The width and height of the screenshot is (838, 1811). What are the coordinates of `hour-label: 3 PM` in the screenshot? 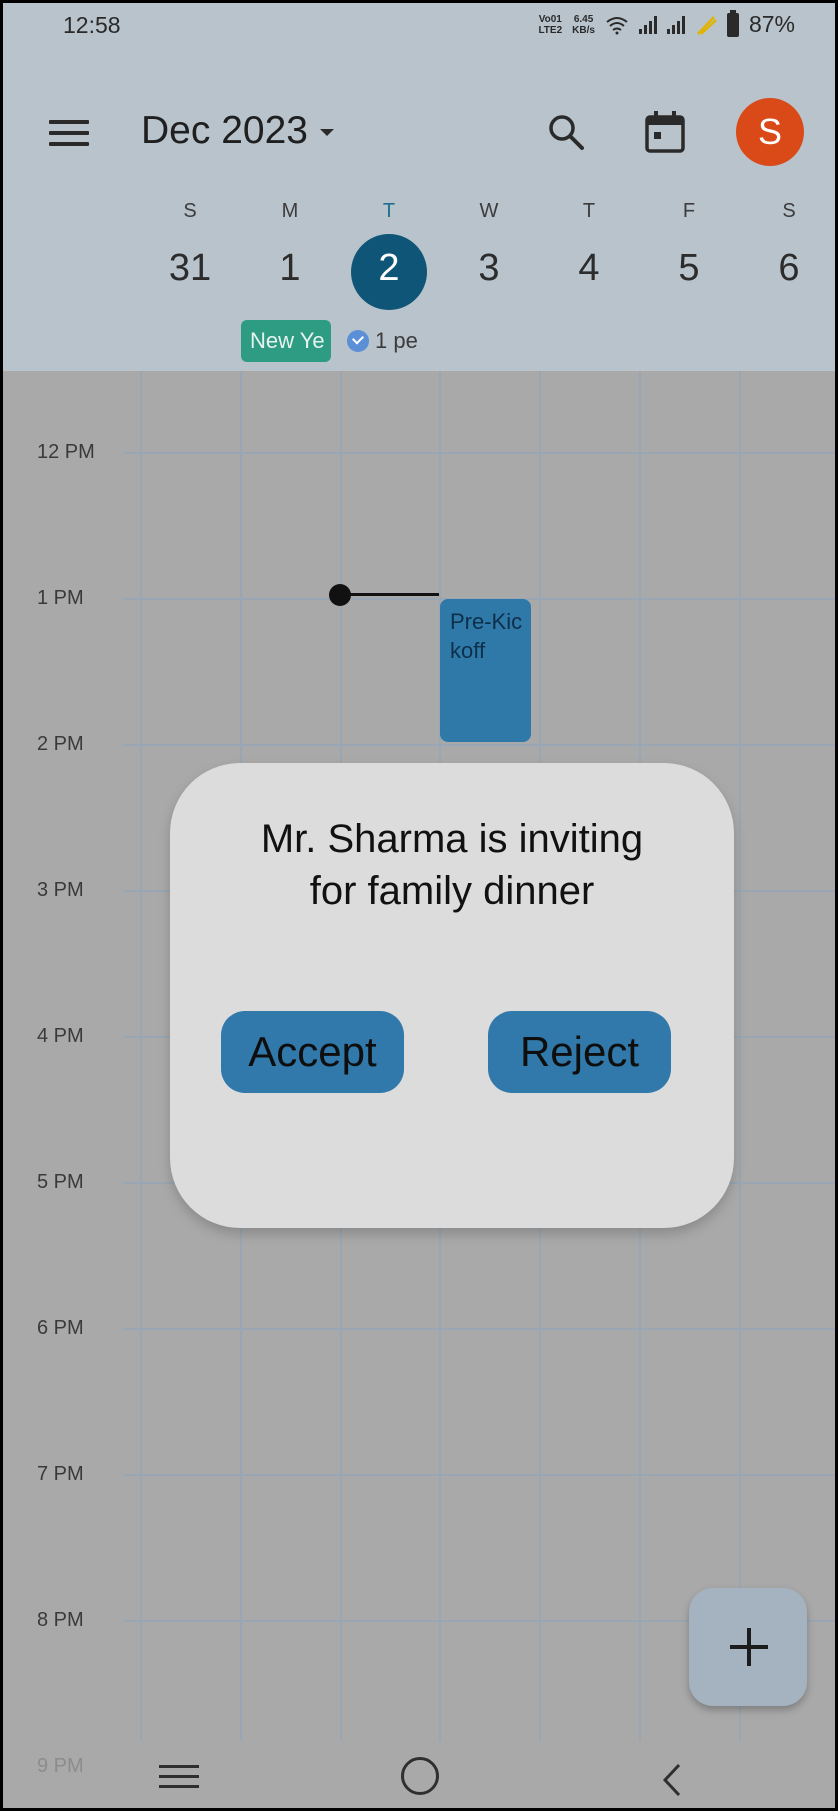 It's located at (60, 890).